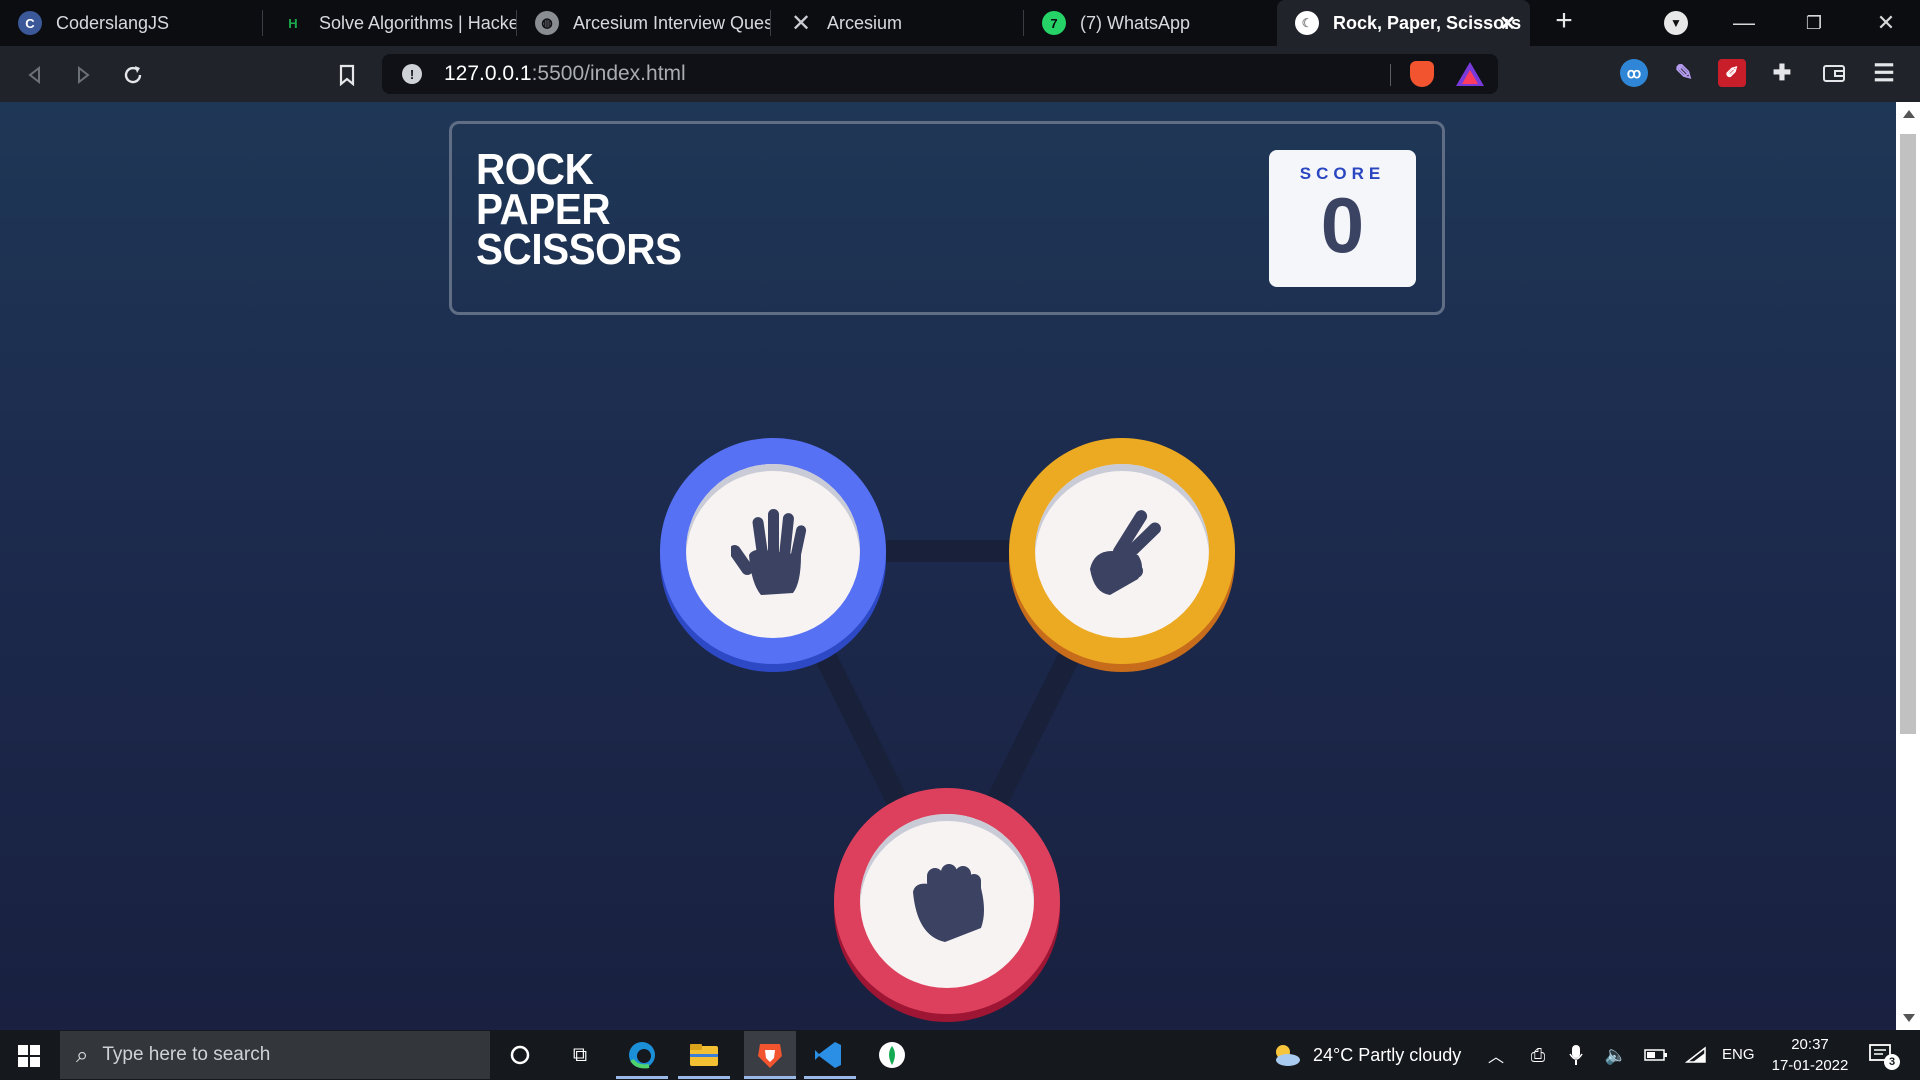 This screenshot has width=1920, height=1080. What do you see at coordinates (186, 1054) in the screenshot?
I see `search-placeholder: Type here to search` at bounding box center [186, 1054].